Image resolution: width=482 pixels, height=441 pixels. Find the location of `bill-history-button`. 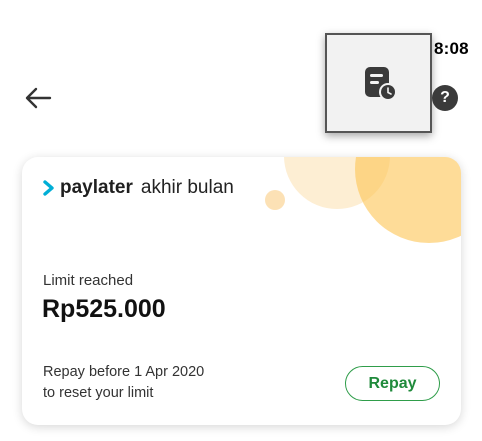

bill-history-button is located at coordinates (378, 83).